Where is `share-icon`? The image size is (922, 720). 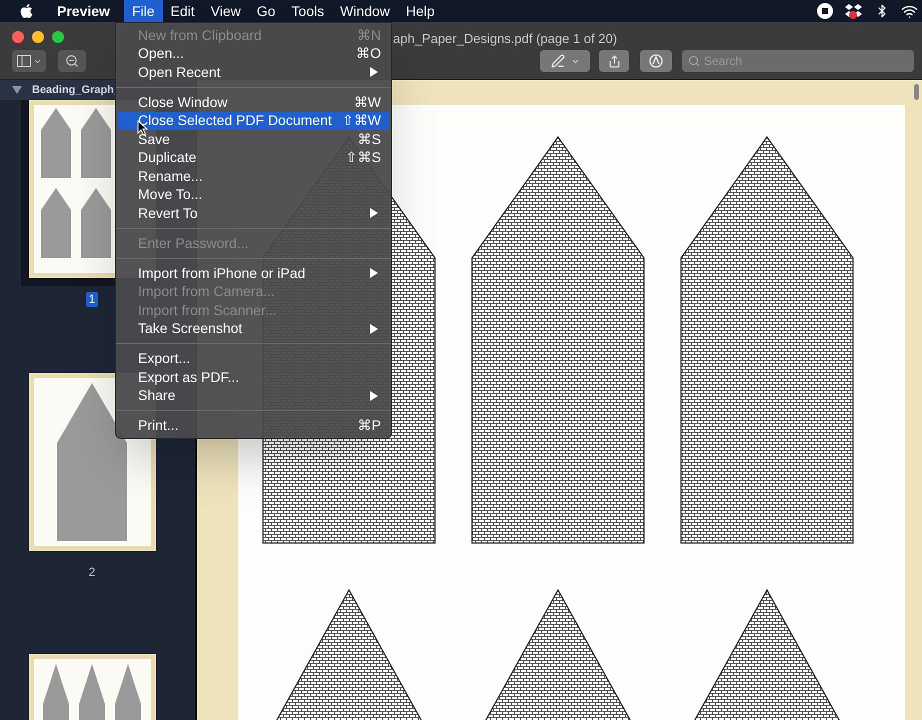 share-icon is located at coordinates (614, 61).